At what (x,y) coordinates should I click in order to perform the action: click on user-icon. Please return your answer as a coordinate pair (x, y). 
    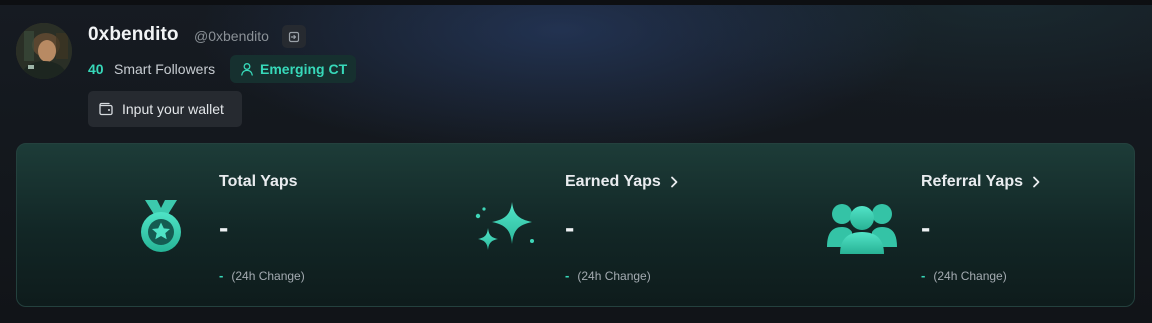
    Looking at the image, I should click on (247, 69).